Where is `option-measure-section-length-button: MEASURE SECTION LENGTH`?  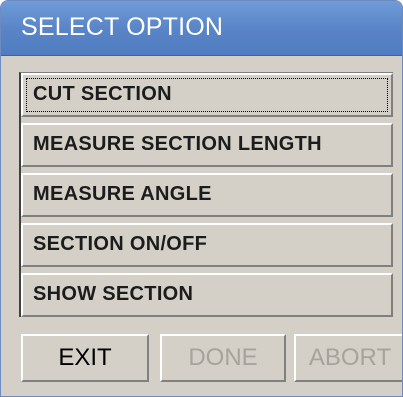
option-measure-section-length-button: MEASURE SECTION LENGTH is located at coordinates (207, 145).